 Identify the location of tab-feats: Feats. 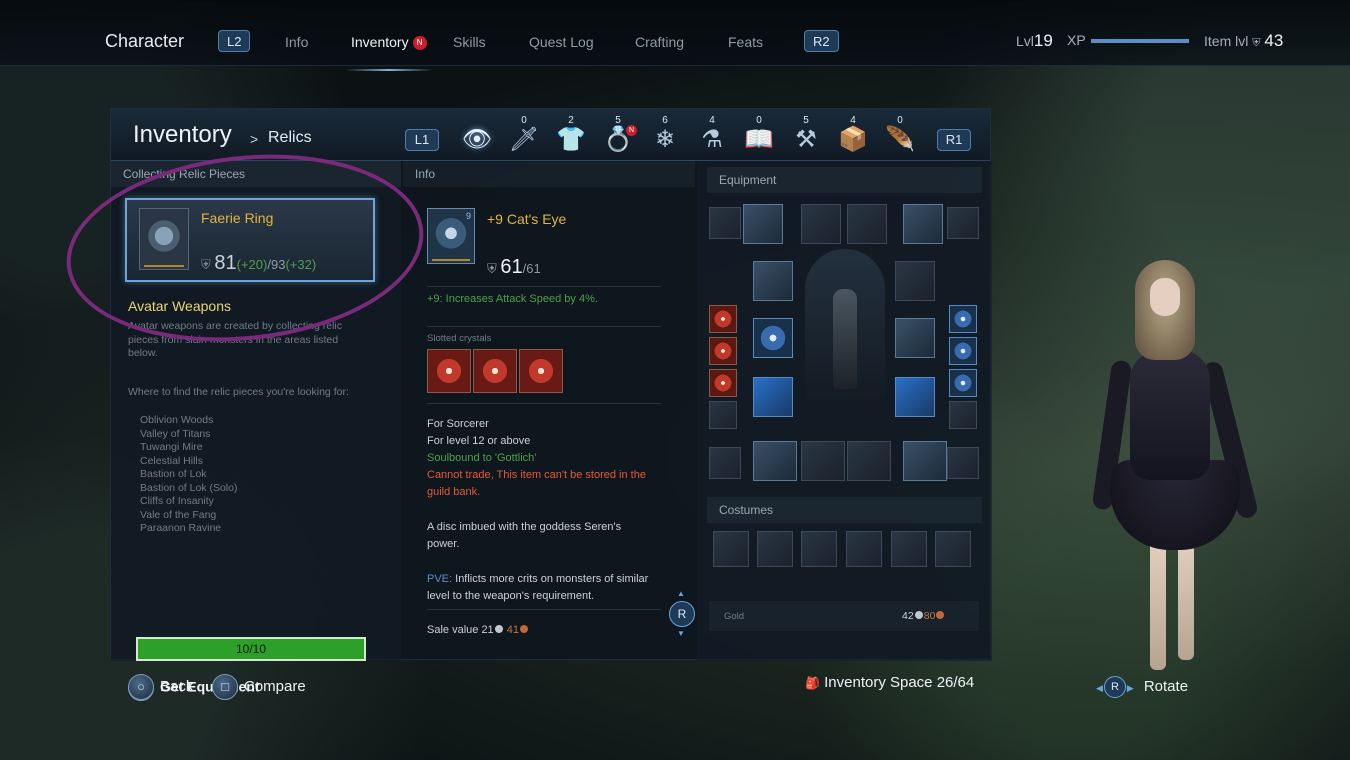
(745, 42).